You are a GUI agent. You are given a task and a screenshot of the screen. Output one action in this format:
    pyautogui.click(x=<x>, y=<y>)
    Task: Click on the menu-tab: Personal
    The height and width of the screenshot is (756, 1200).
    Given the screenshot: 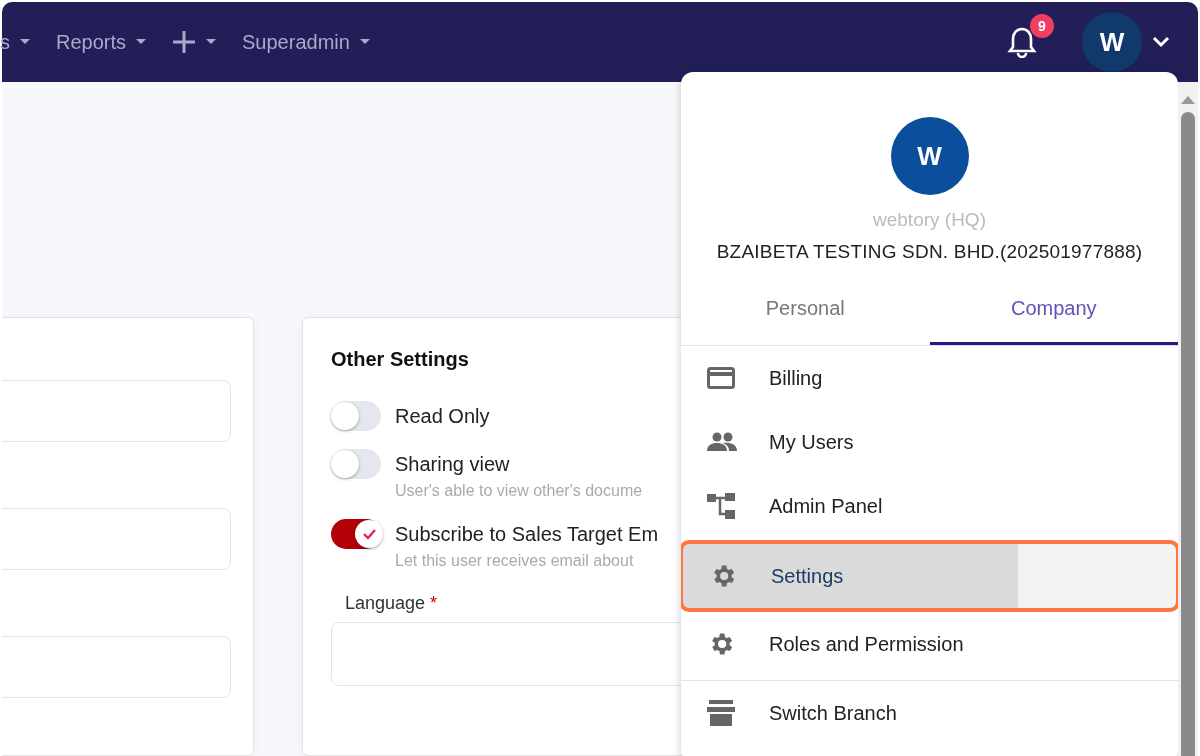 What is the action you would take?
    pyautogui.click(x=805, y=314)
    